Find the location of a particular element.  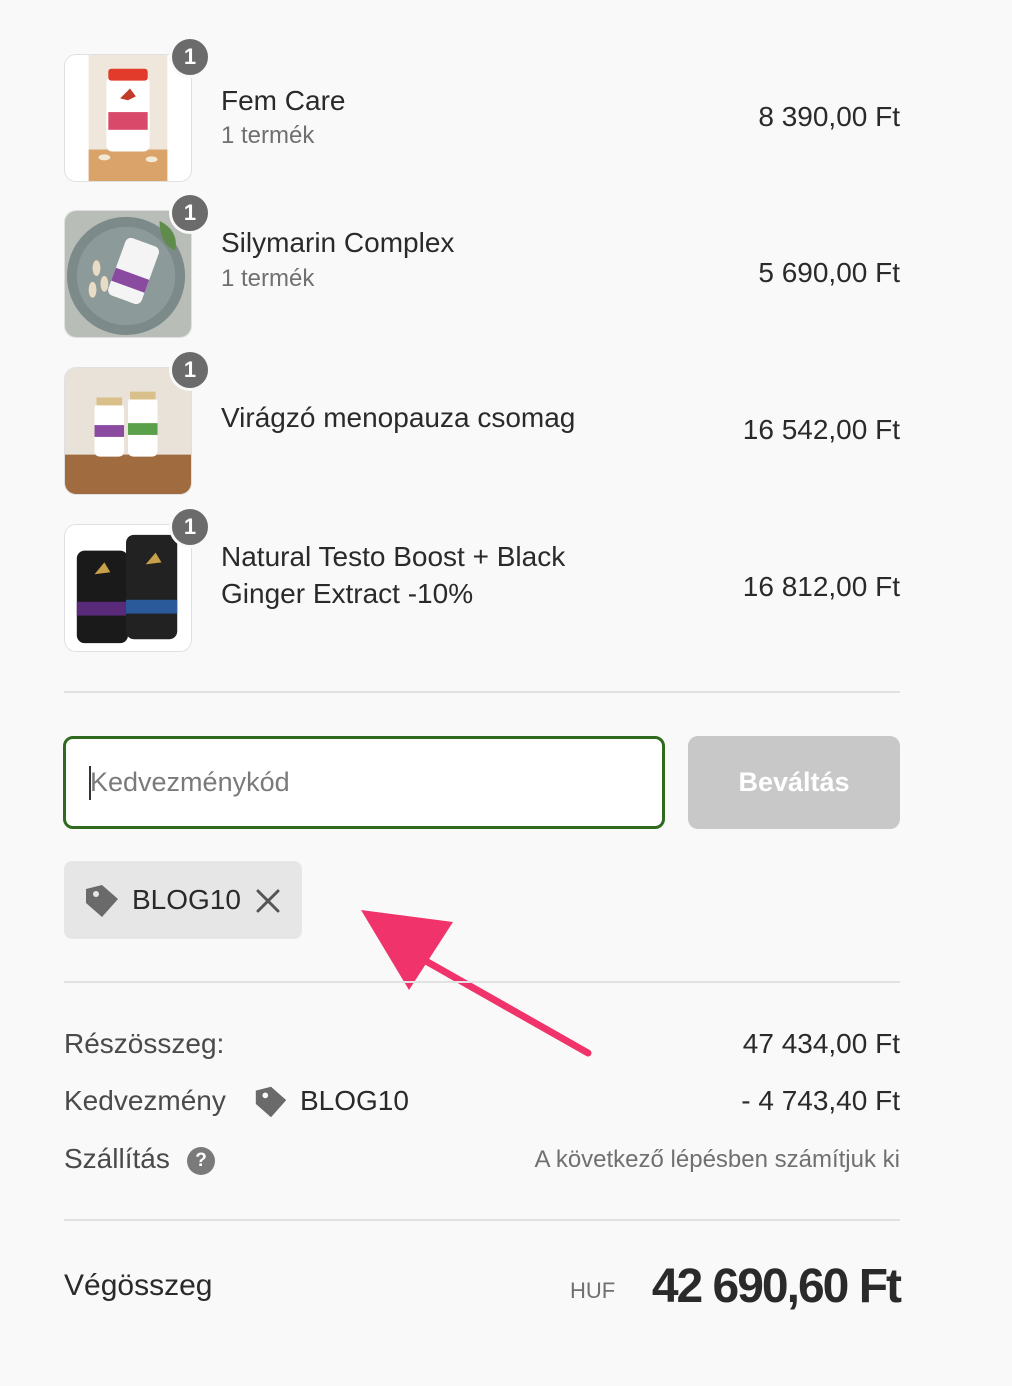

product-price: 16 812,00 Ft is located at coordinates (821, 586).